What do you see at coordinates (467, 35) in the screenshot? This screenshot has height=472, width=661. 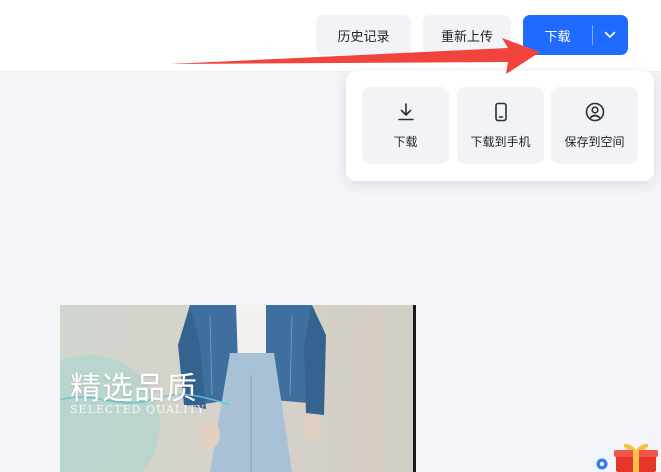 I see `reupload-button: 重新上传` at bounding box center [467, 35].